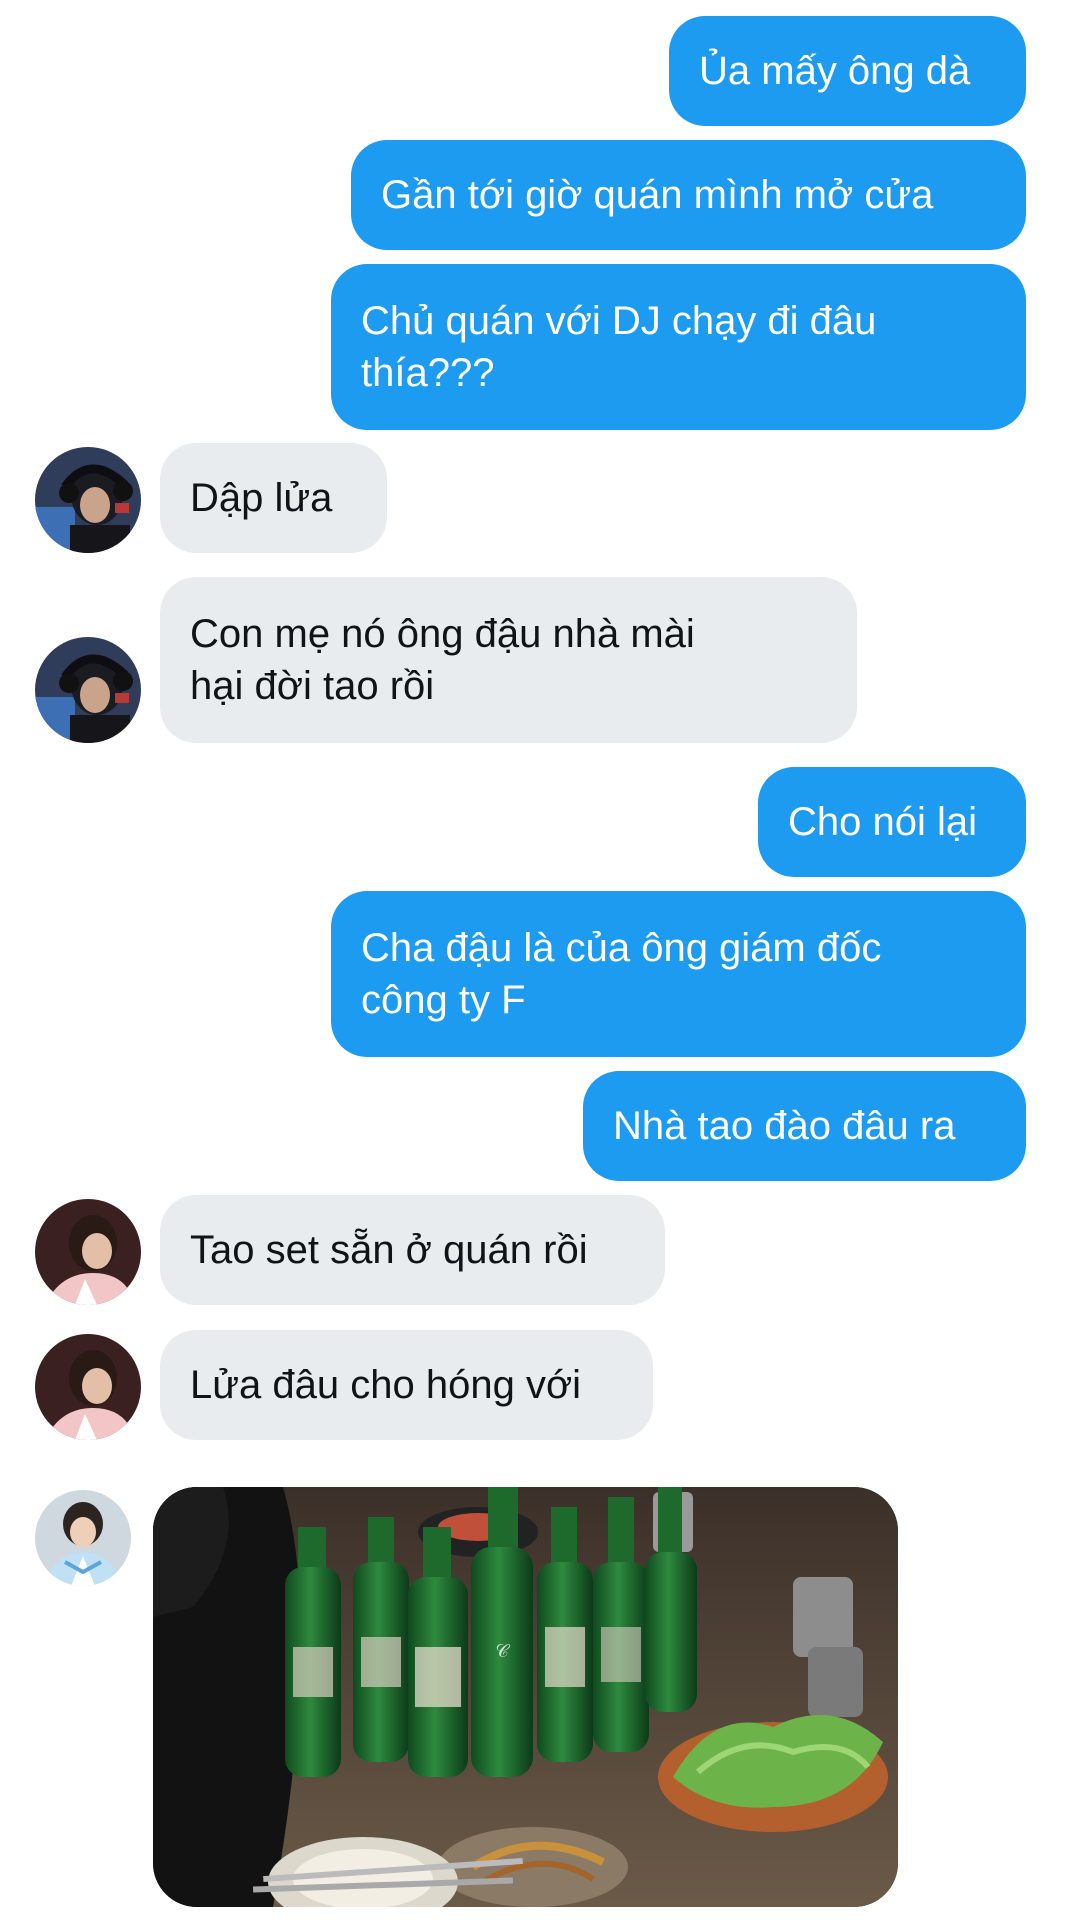 Image resolution: width=1065 pixels, height=1920 pixels. I want to click on avatar-hanbok, so click(83, 1538).